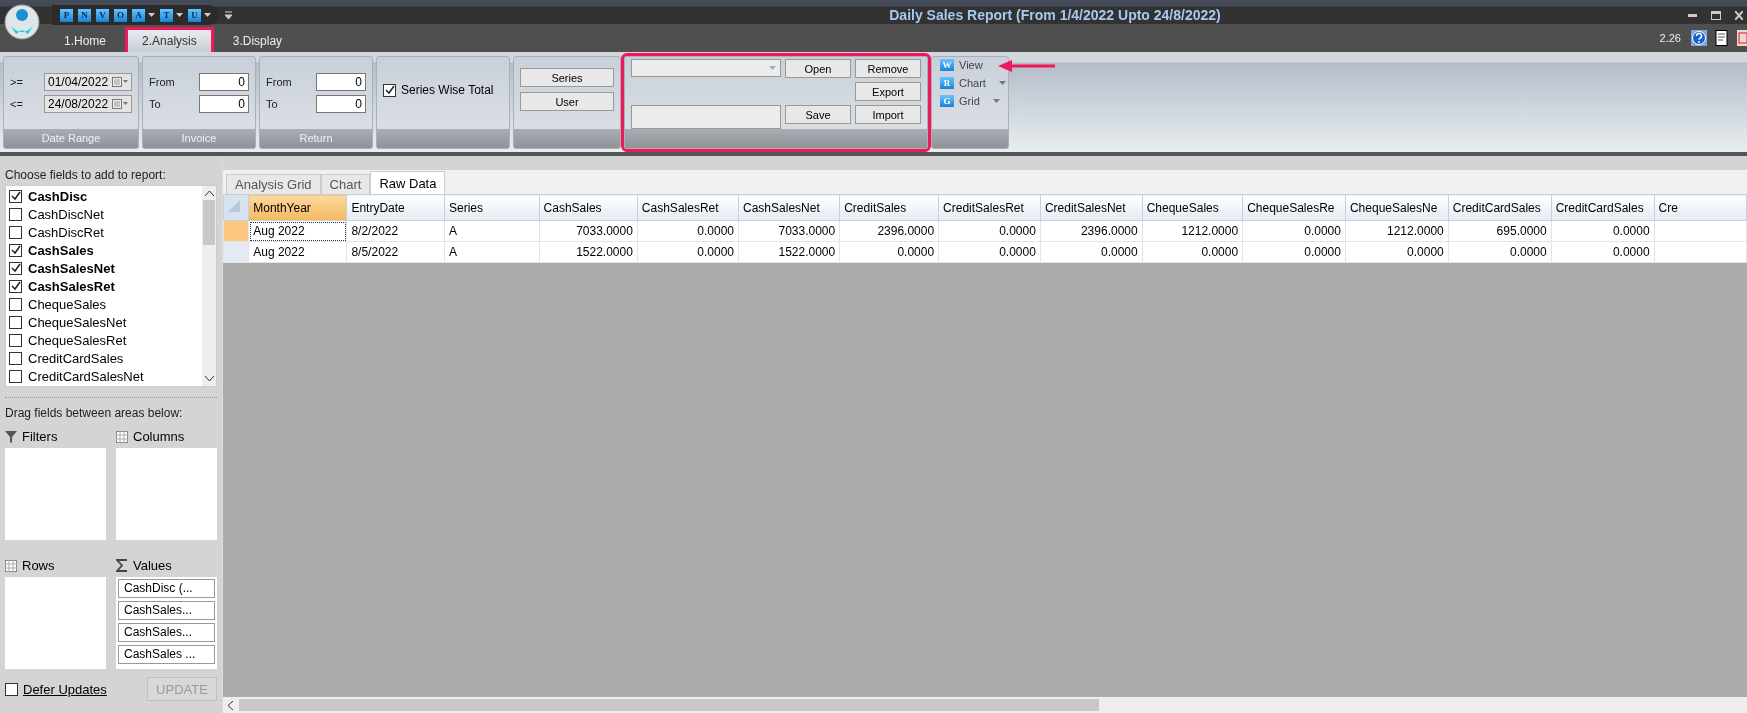  Describe the element at coordinates (888, 91) in the screenshot. I see `export-button: Export` at that location.